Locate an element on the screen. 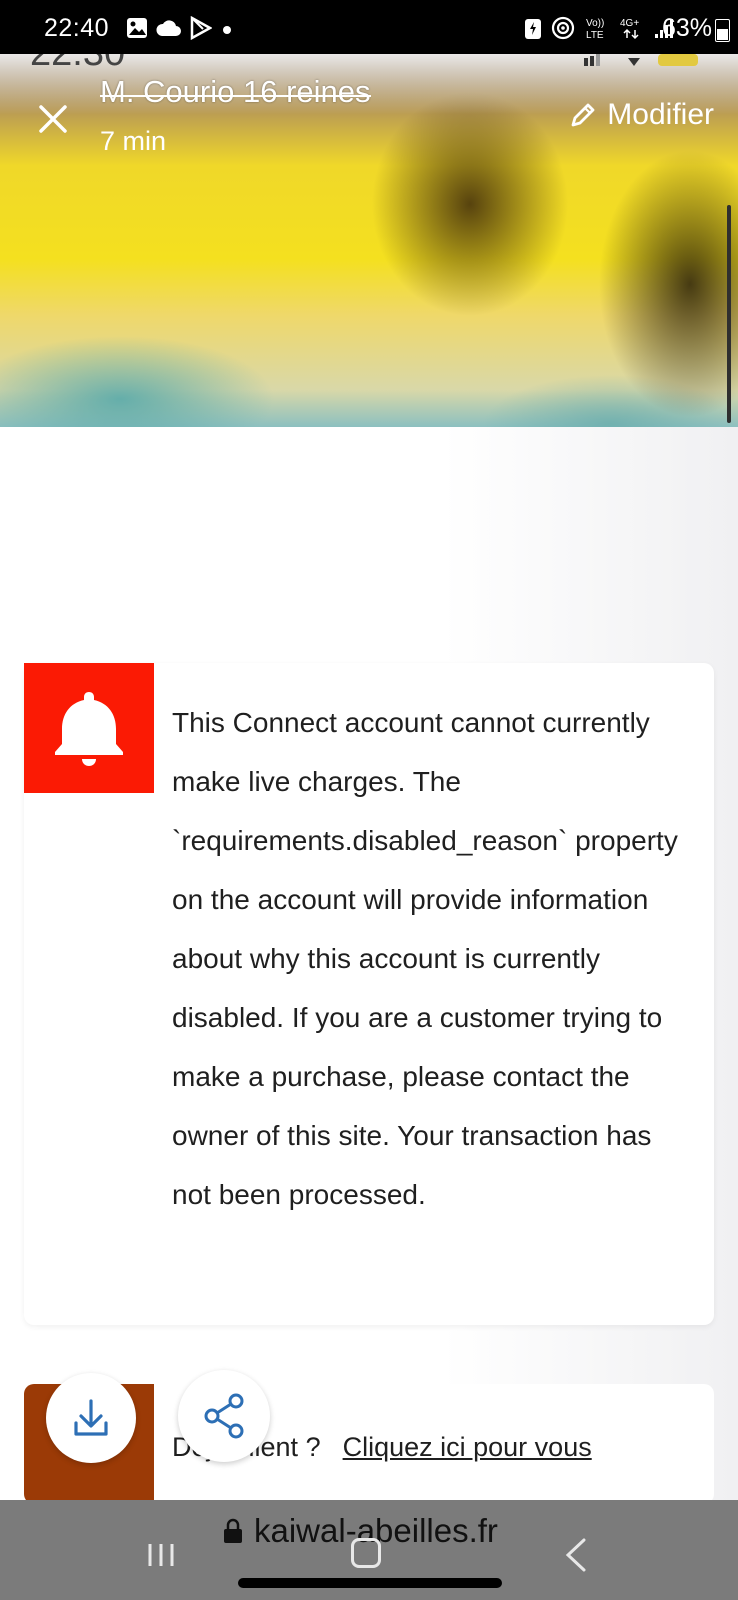 Image resolution: width=738 pixels, height=1600 pixels. home-icon is located at coordinates (366, 1553).